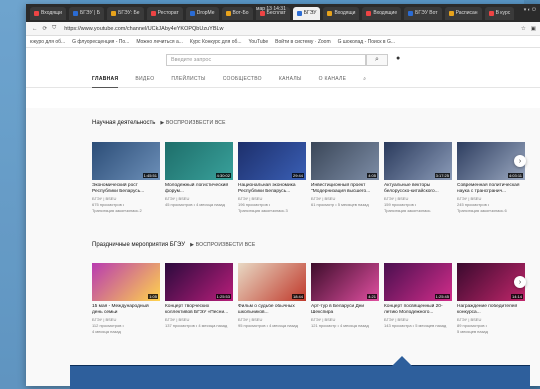 This screenshot has height=389, width=540. What do you see at coordinates (499, 13) in the screenshot?
I see `browser-tab: В курс` at bounding box center [499, 13].